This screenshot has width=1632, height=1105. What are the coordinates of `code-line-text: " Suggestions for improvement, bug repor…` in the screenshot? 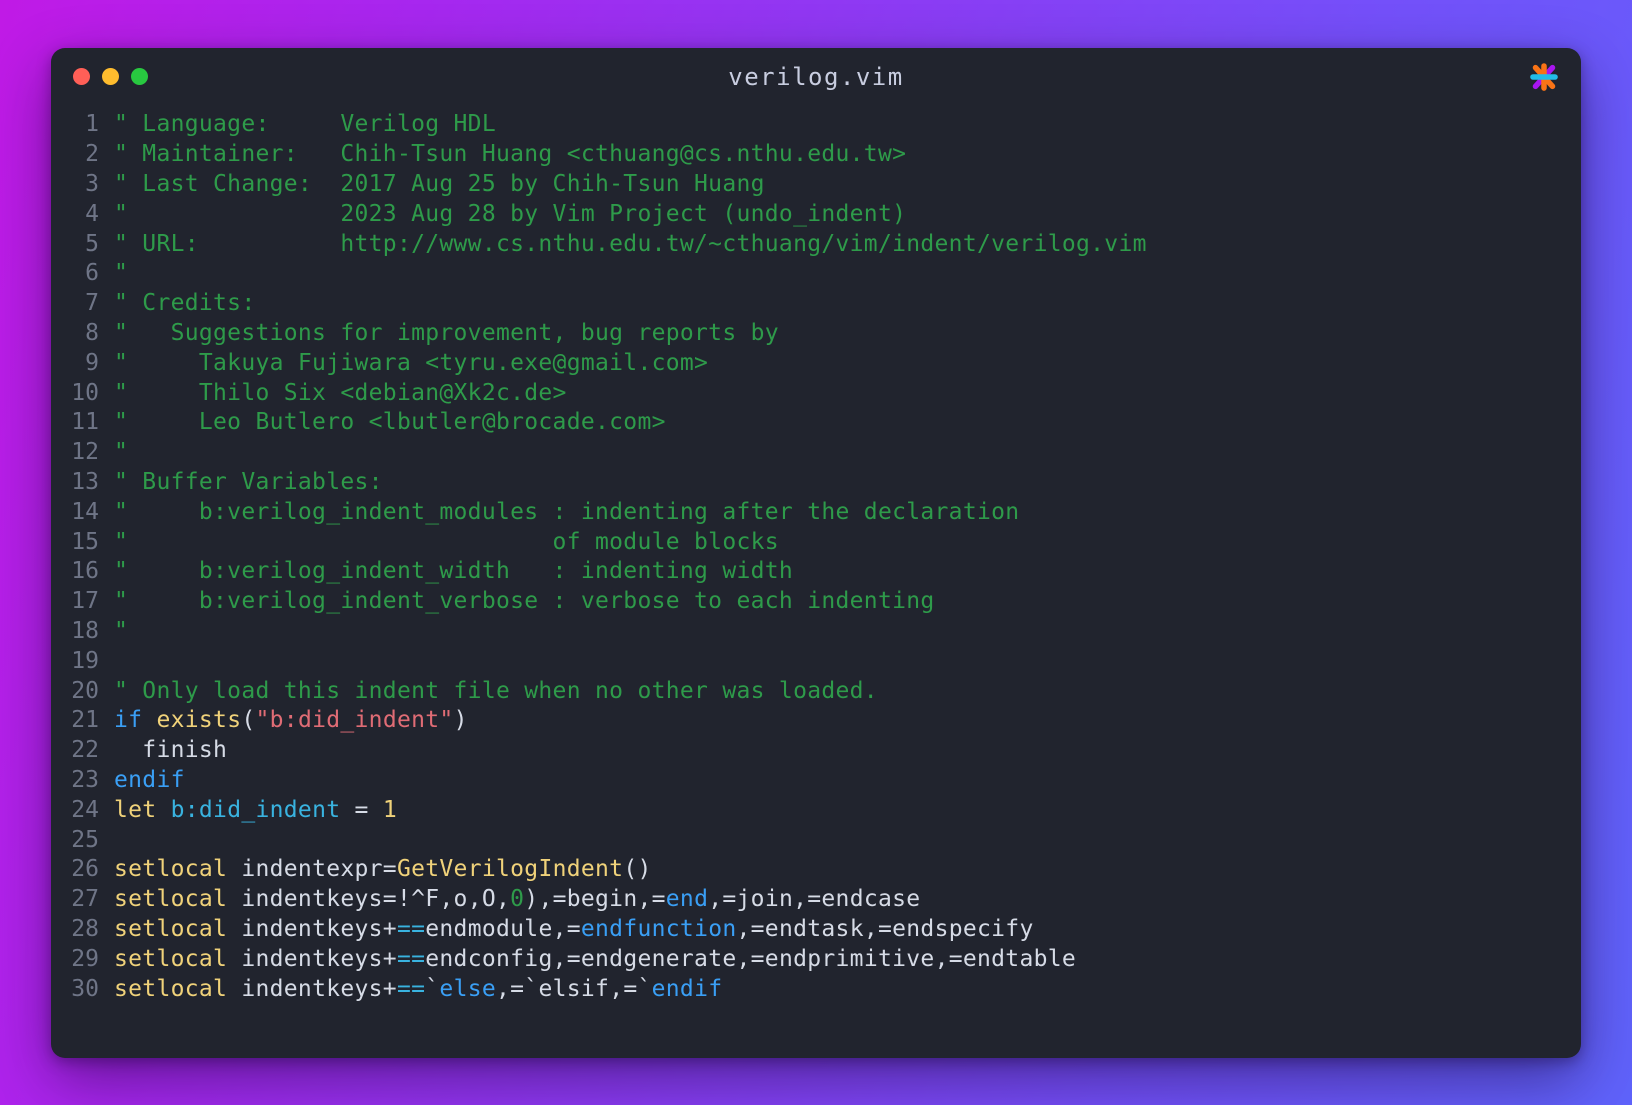 It's located at (847, 333).